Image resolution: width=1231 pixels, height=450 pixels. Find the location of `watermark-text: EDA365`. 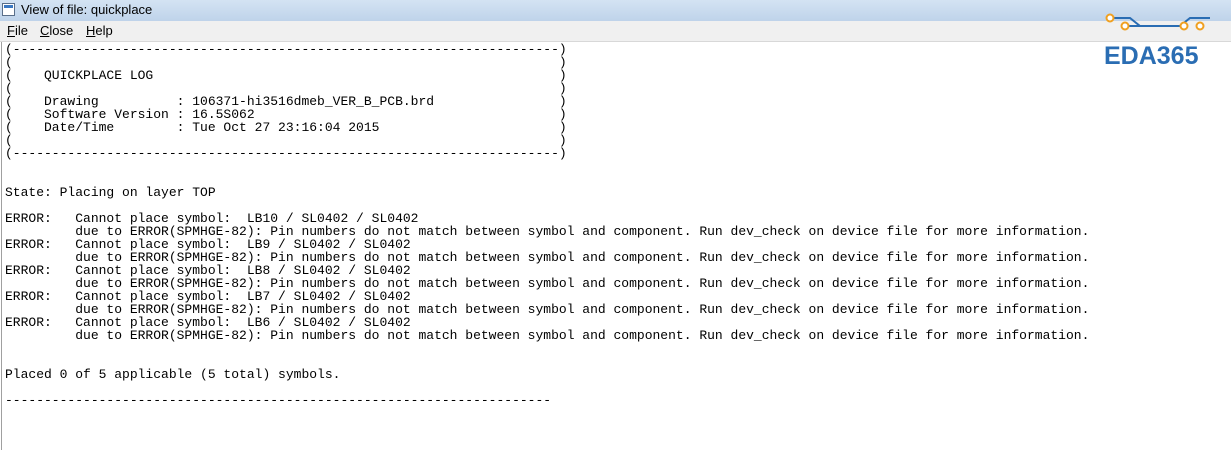

watermark-text: EDA365 is located at coordinates (1151, 56).